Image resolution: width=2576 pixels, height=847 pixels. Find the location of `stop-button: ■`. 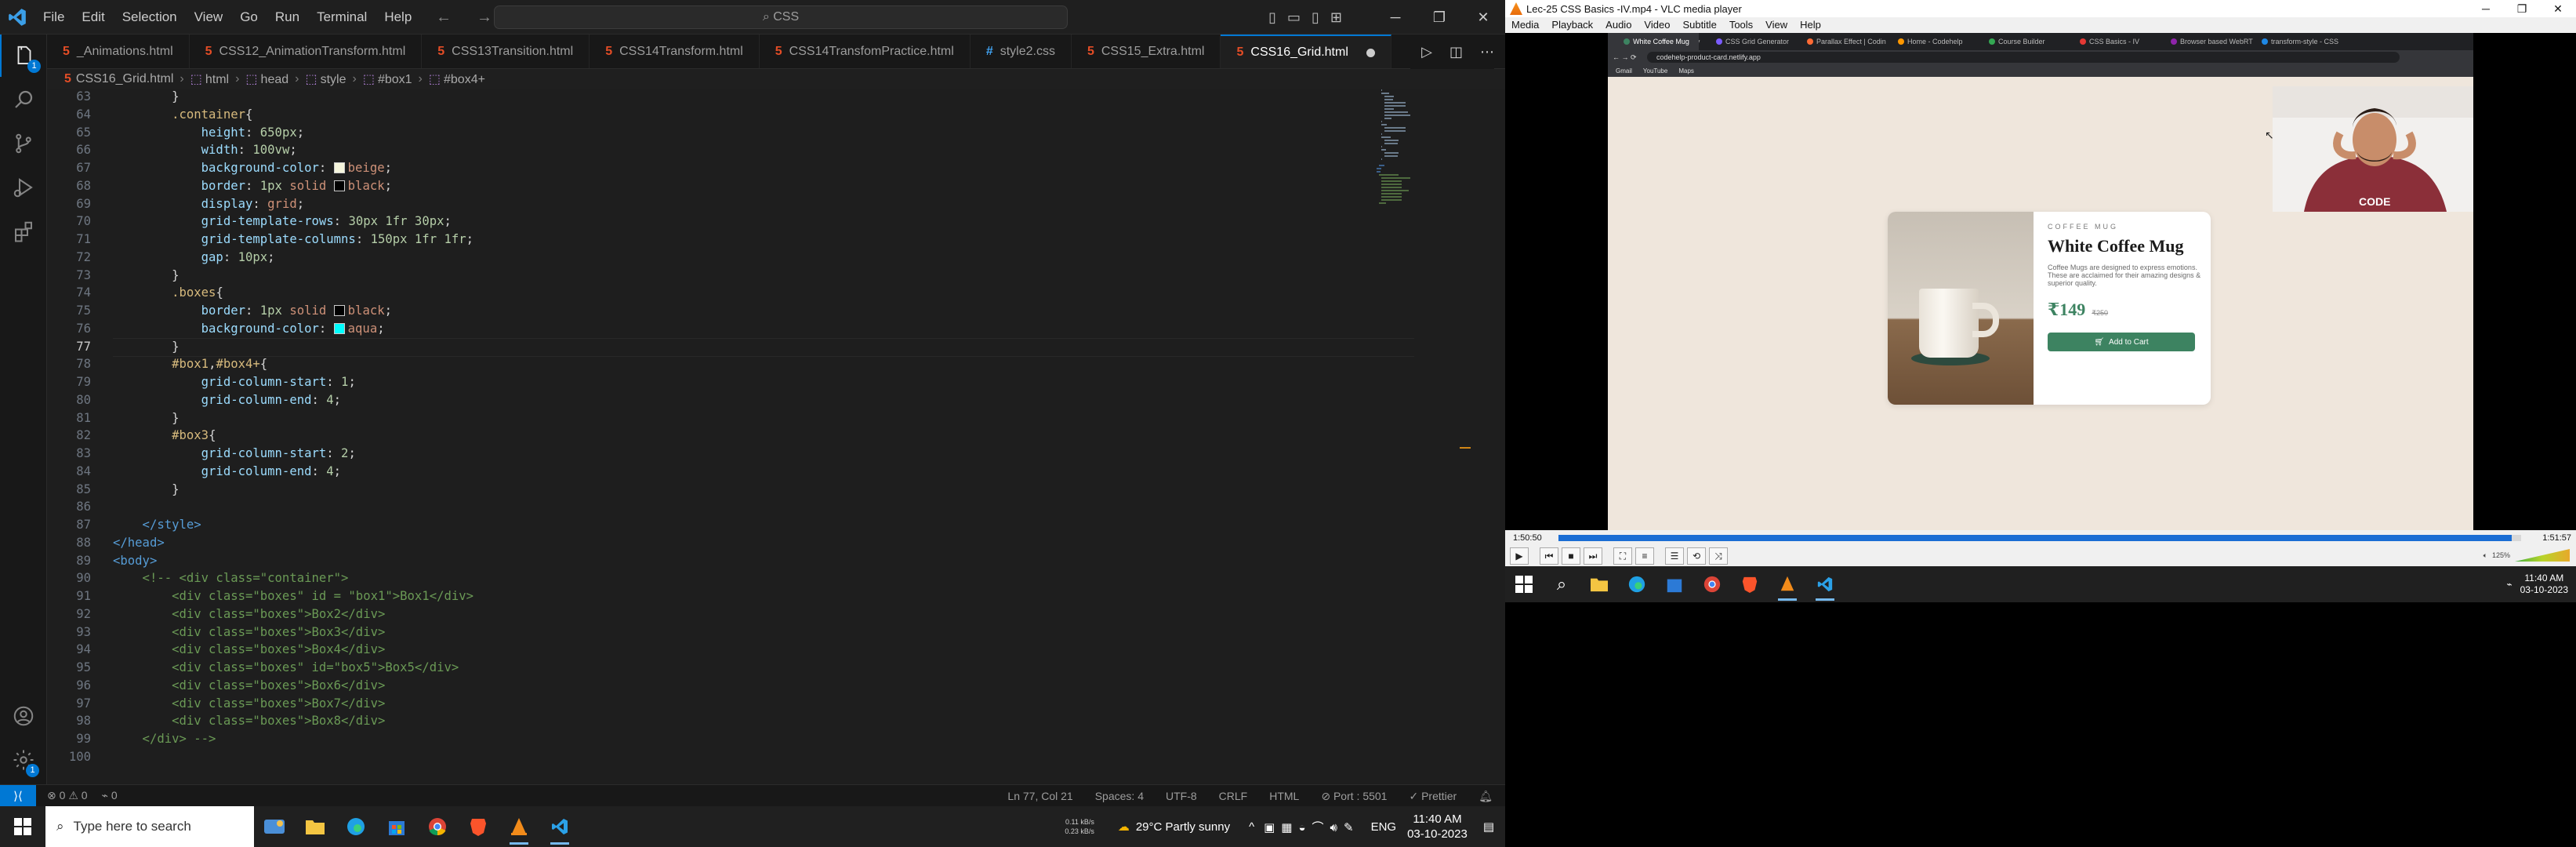

stop-button: ■ is located at coordinates (1571, 556).